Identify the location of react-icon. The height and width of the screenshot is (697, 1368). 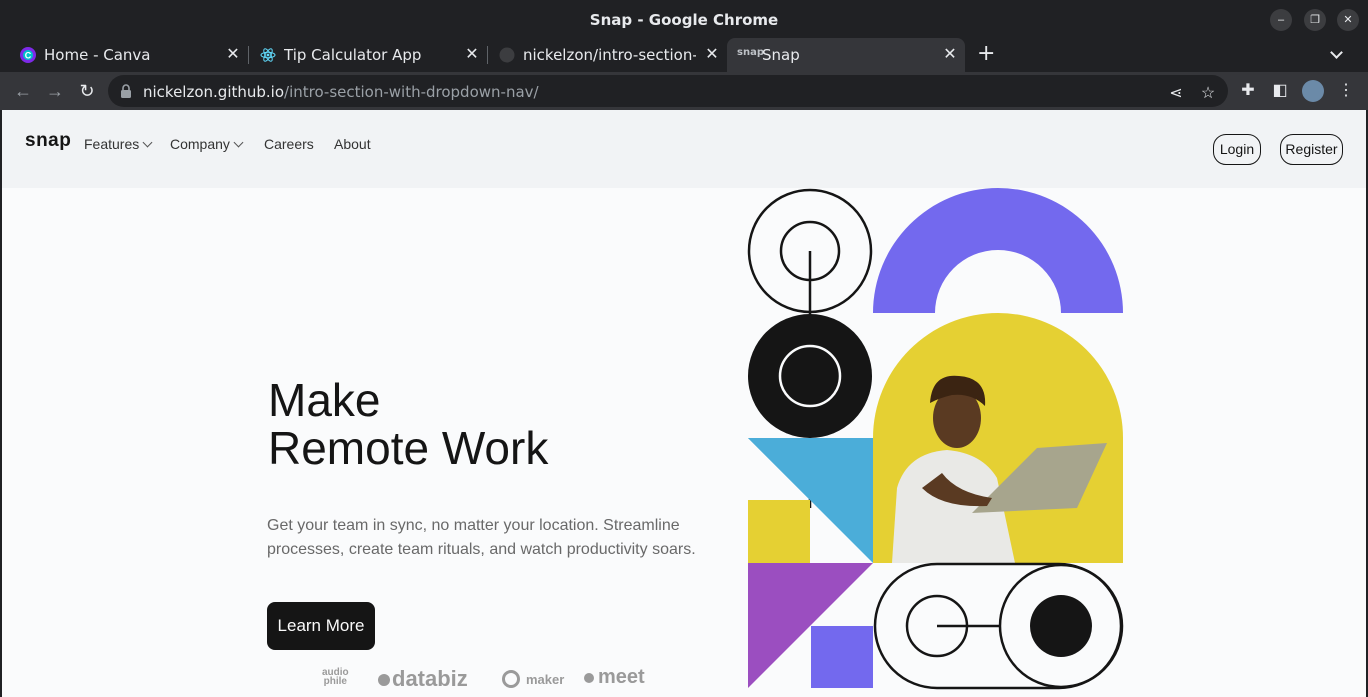
(268, 55).